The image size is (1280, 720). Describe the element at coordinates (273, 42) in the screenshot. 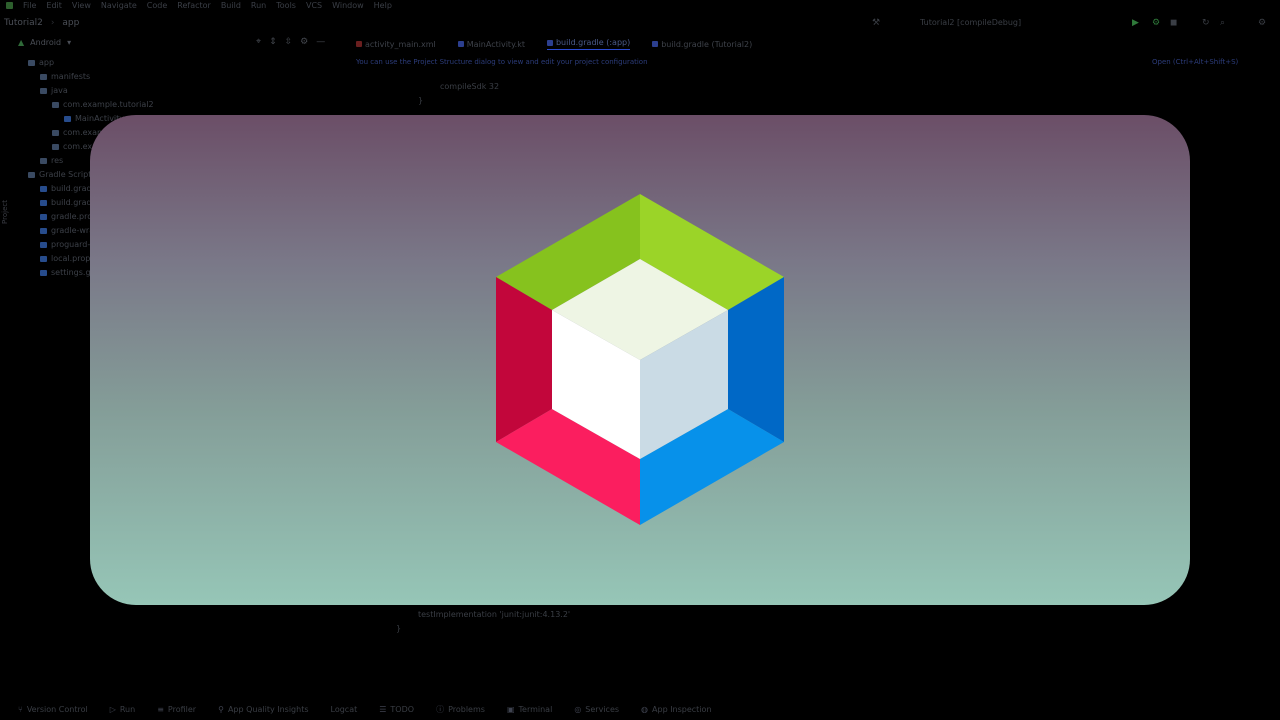

I see `expand-all-icon: ⇕` at that location.